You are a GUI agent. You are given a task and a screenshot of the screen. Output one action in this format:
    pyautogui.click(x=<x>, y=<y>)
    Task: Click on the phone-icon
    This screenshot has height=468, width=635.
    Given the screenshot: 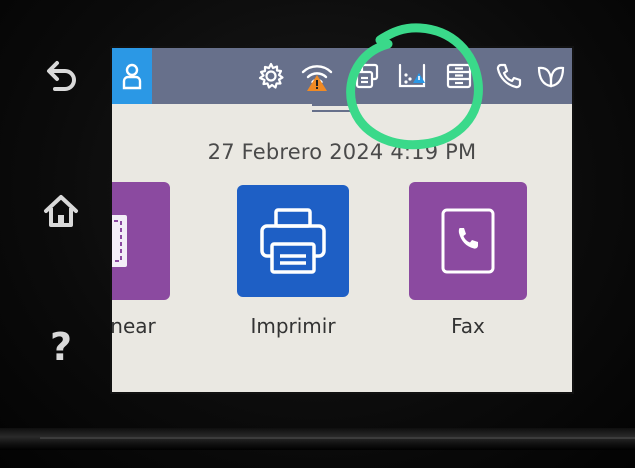 What is the action you would take?
    pyautogui.click(x=509, y=76)
    